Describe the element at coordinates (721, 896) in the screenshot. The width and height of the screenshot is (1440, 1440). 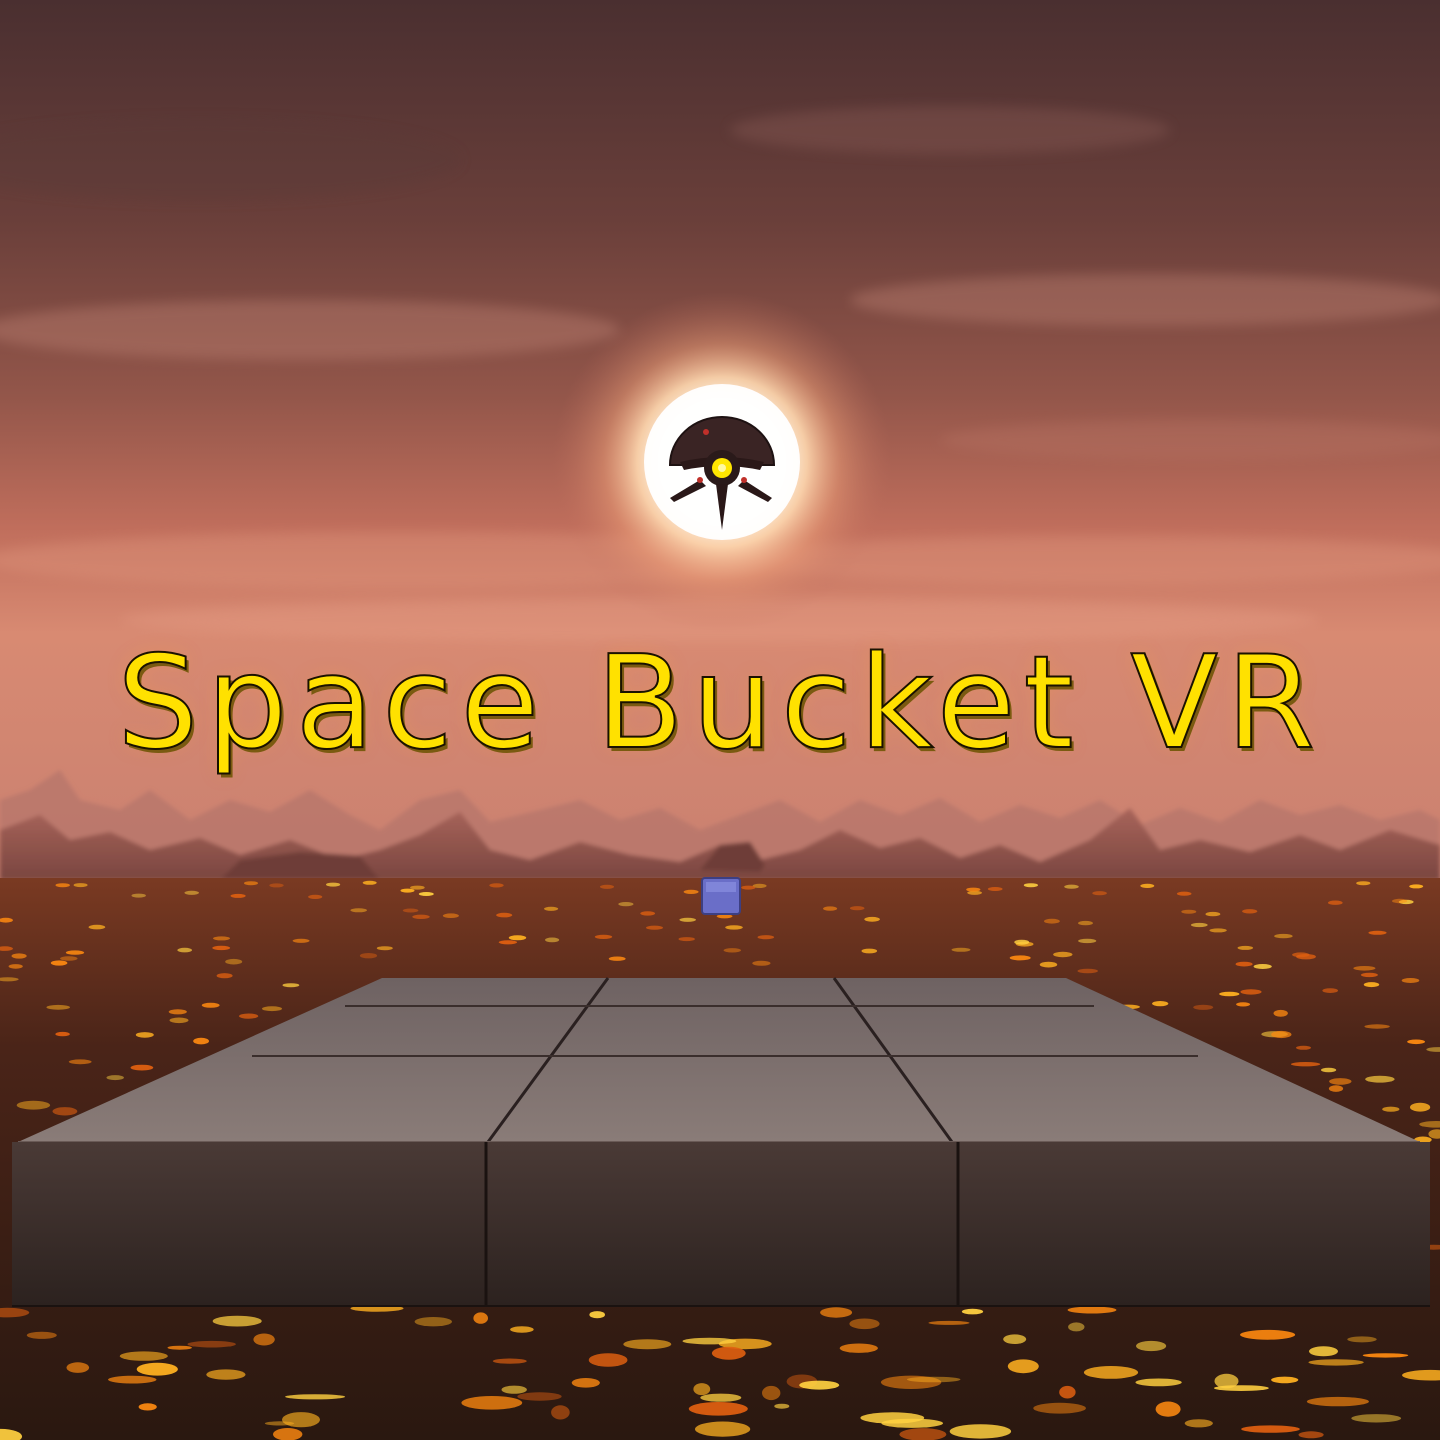
I see `blue-cube` at that location.